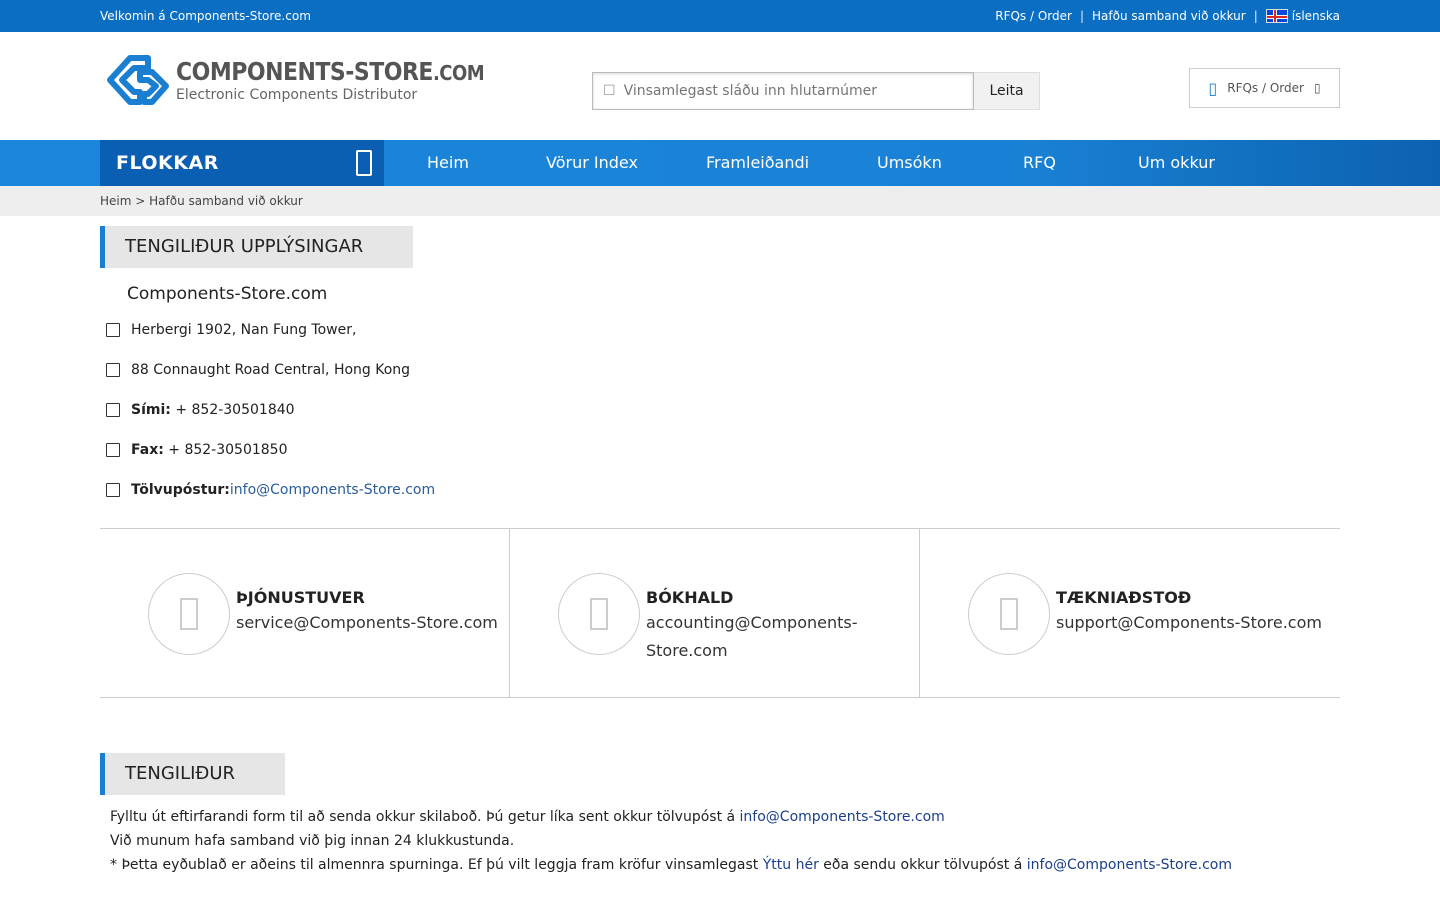 This screenshot has width=1440, height=900. Describe the element at coordinates (909, 162) in the screenshot. I see `nav-item-application: Umsókn` at that location.